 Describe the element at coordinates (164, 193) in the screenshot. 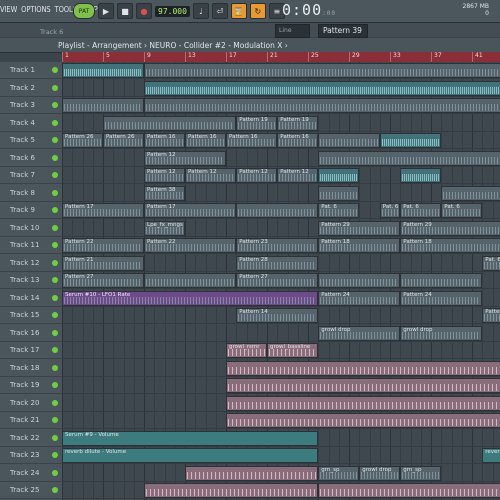

I see `clip: Pattern 38` at that location.